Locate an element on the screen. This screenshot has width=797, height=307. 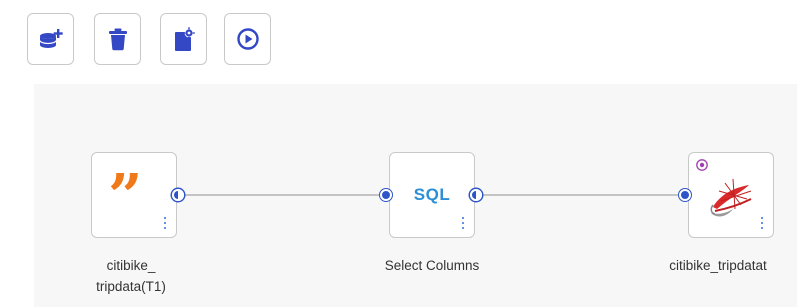
sql-server-icon is located at coordinates (731, 197).